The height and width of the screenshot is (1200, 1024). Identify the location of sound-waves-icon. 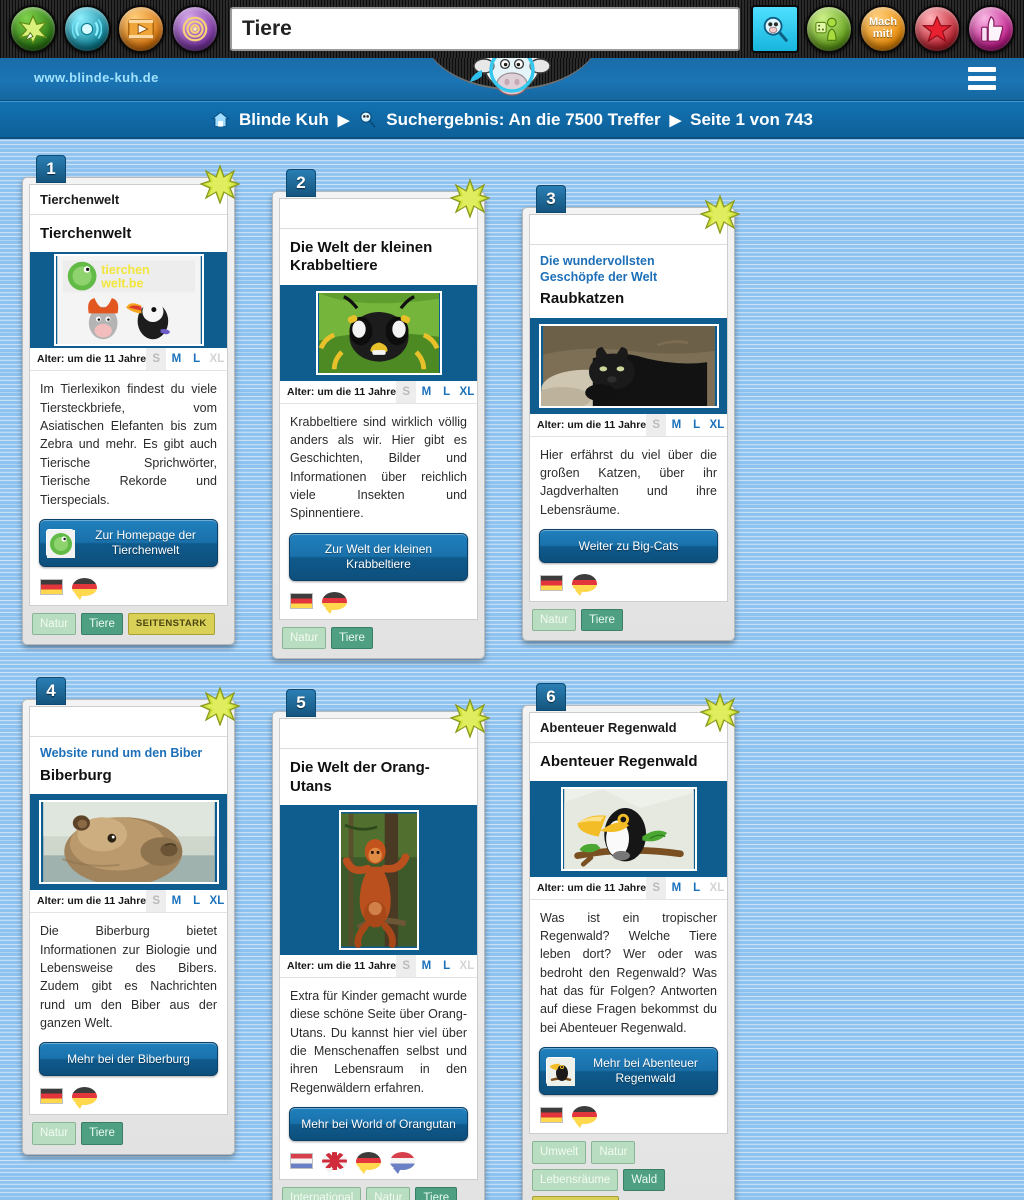
(87, 29).